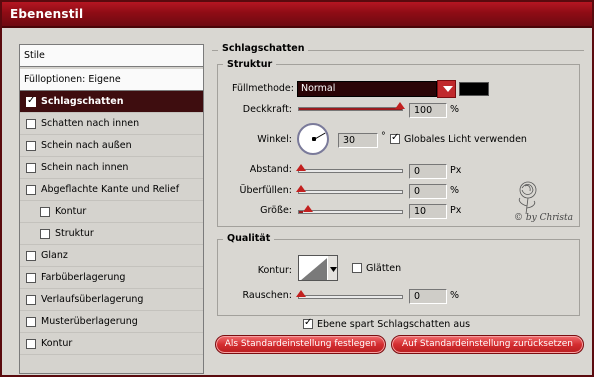 The image size is (594, 377). What do you see at coordinates (111, 80) in the screenshot?
I see `list-item-blending-options: Fülloptionen: Eigene` at bounding box center [111, 80].